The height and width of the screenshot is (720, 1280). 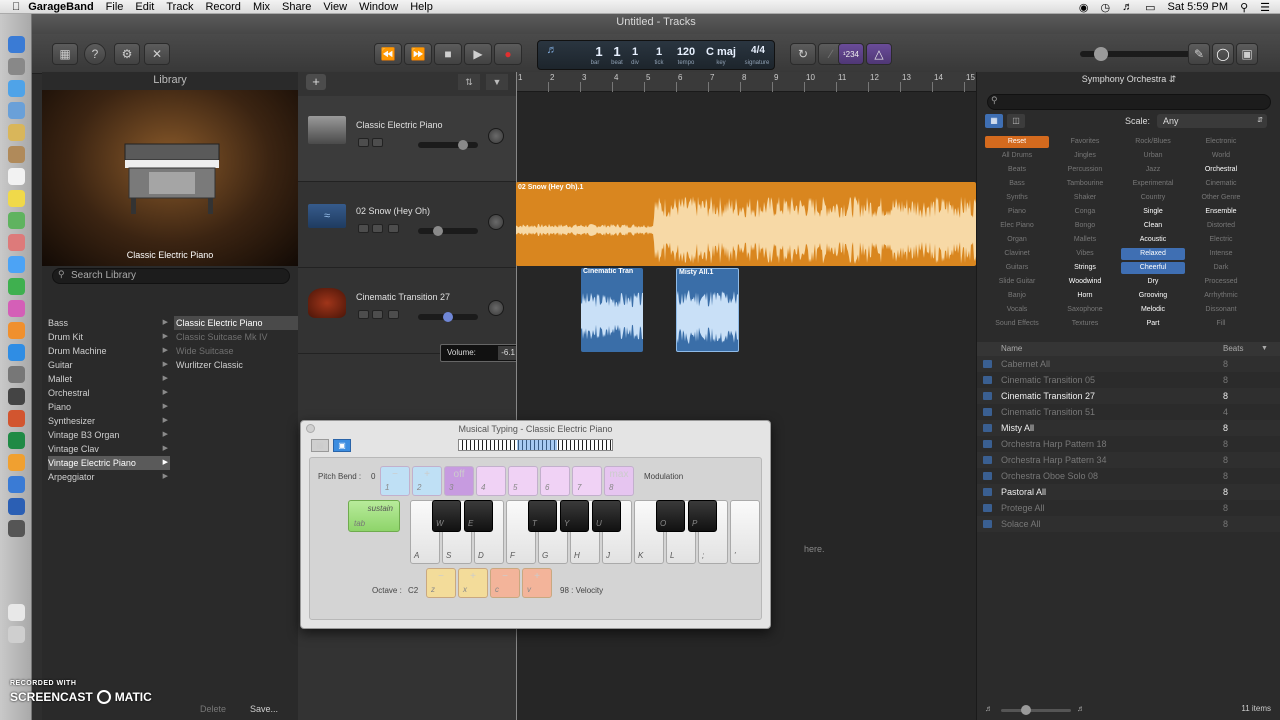 What do you see at coordinates (1017, 198) in the screenshot?
I see `keyword-synths: Synths` at bounding box center [1017, 198].